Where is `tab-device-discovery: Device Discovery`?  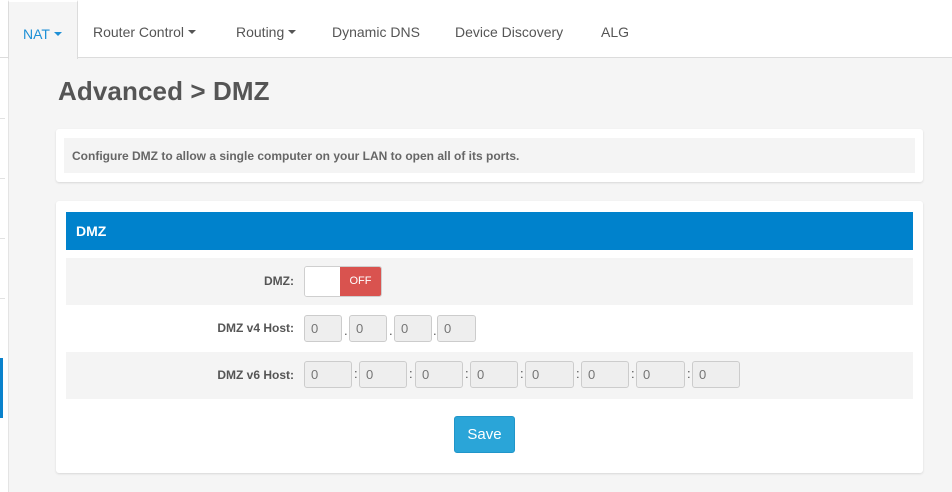 tab-device-discovery: Device Discovery is located at coordinates (509, 29).